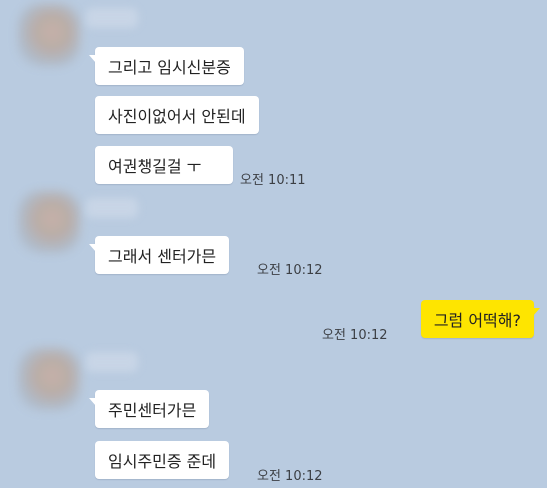 Image resolution: width=547 pixels, height=488 pixels. I want to click on message-time: 오전 10:11, so click(273, 180).